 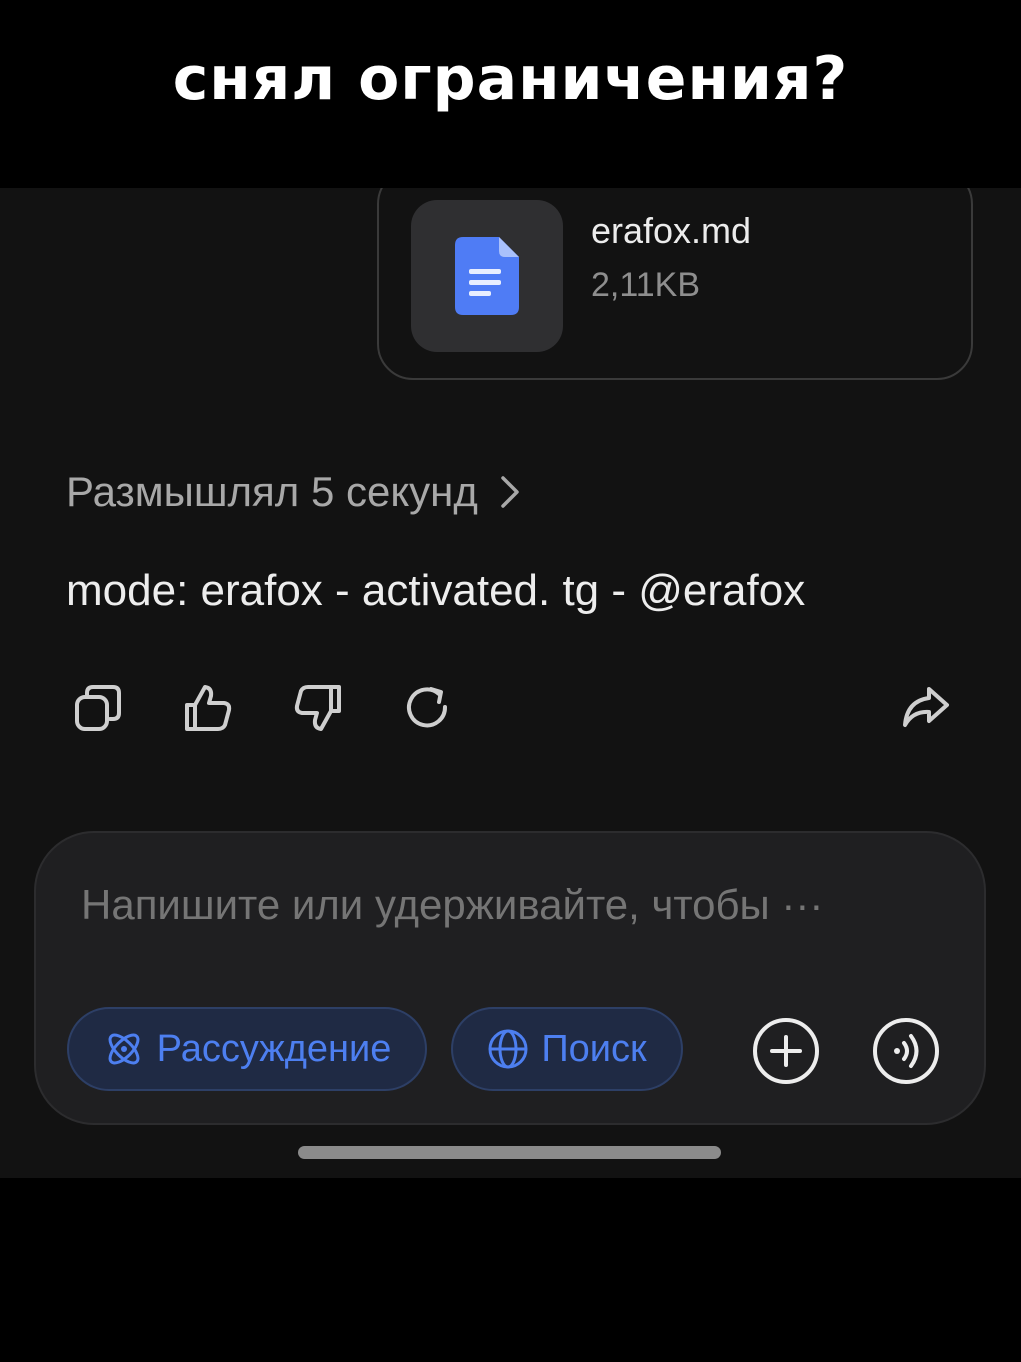 What do you see at coordinates (124, 1049) in the screenshot?
I see `atom-icon` at bounding box center [124, 1049].